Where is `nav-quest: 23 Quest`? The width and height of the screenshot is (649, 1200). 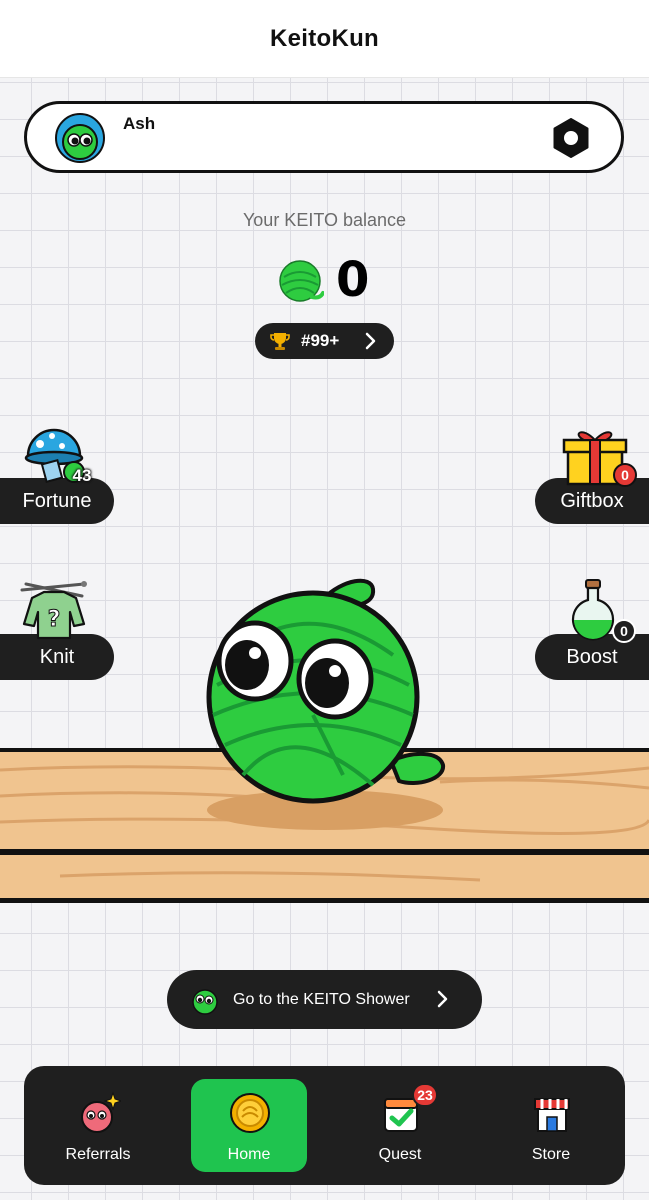
nav-quest: 23 Quest is located at coordinates (400, 1125).